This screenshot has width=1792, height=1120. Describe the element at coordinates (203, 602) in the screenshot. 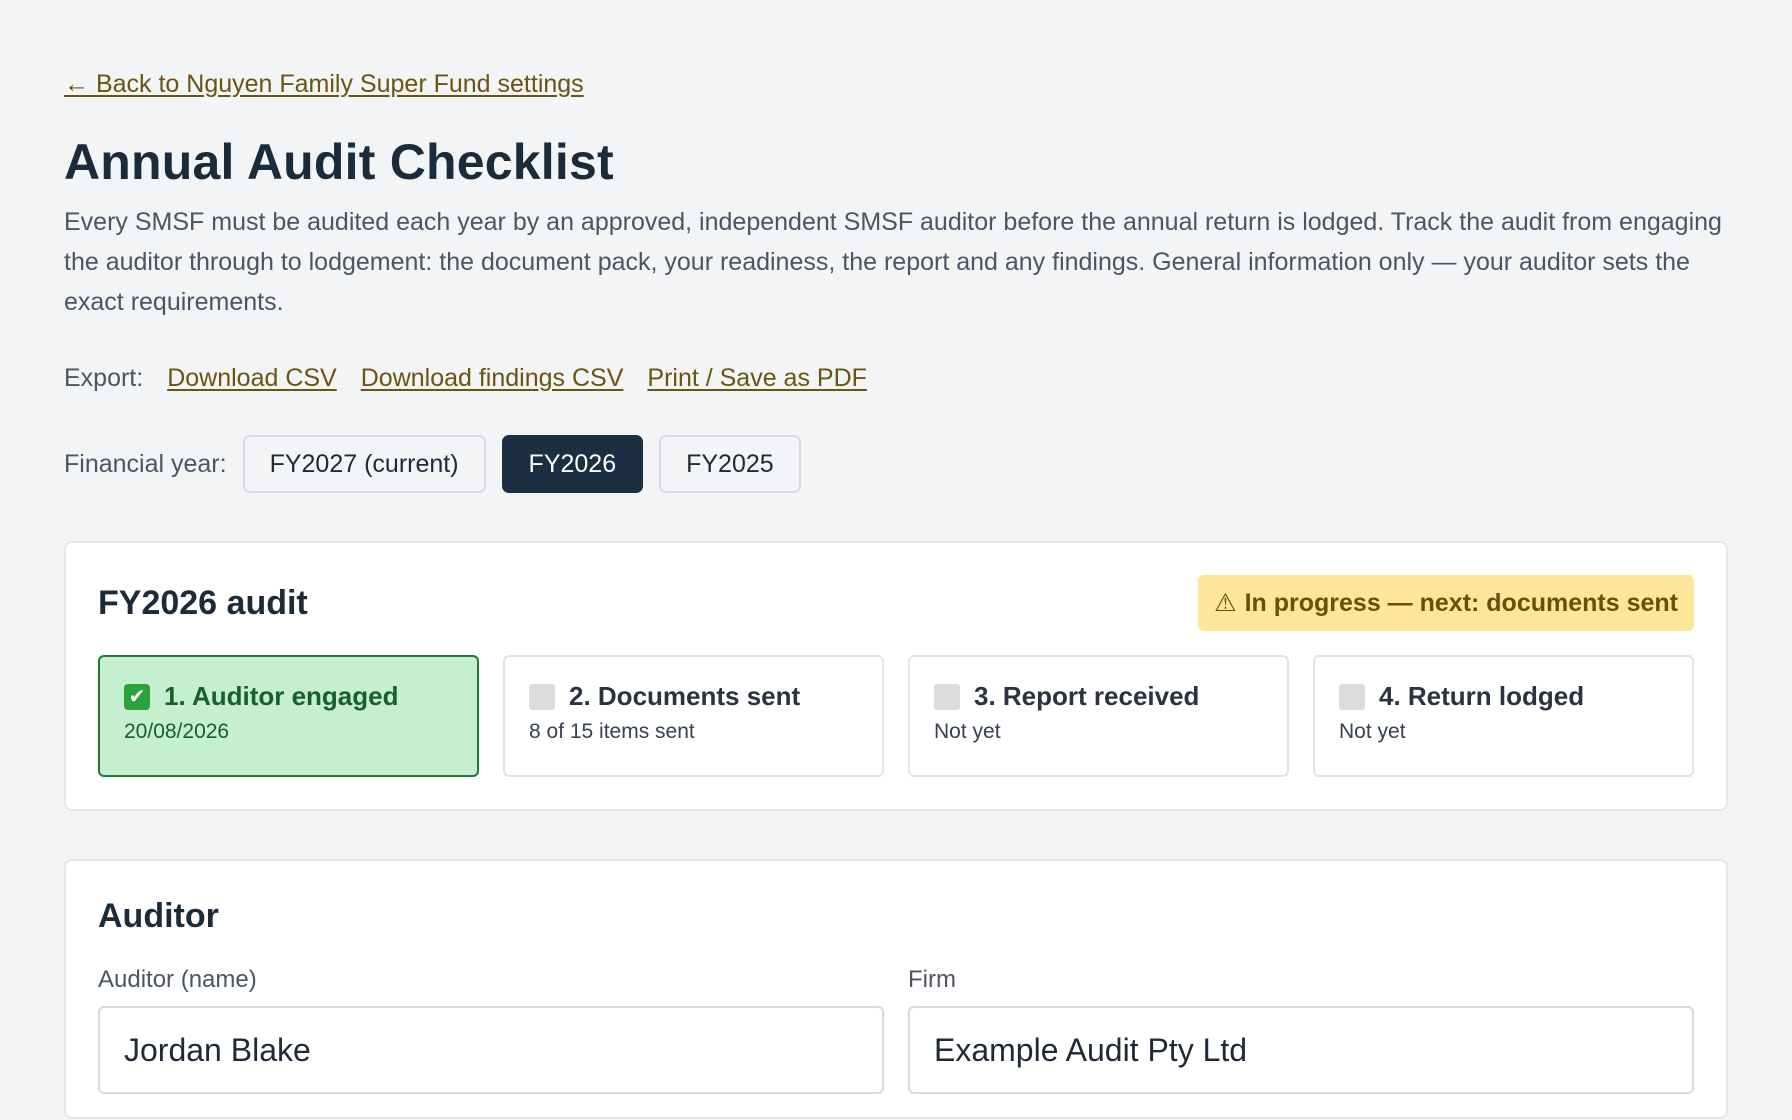

I see `audit-card-title: FY2026 audit` at that location.